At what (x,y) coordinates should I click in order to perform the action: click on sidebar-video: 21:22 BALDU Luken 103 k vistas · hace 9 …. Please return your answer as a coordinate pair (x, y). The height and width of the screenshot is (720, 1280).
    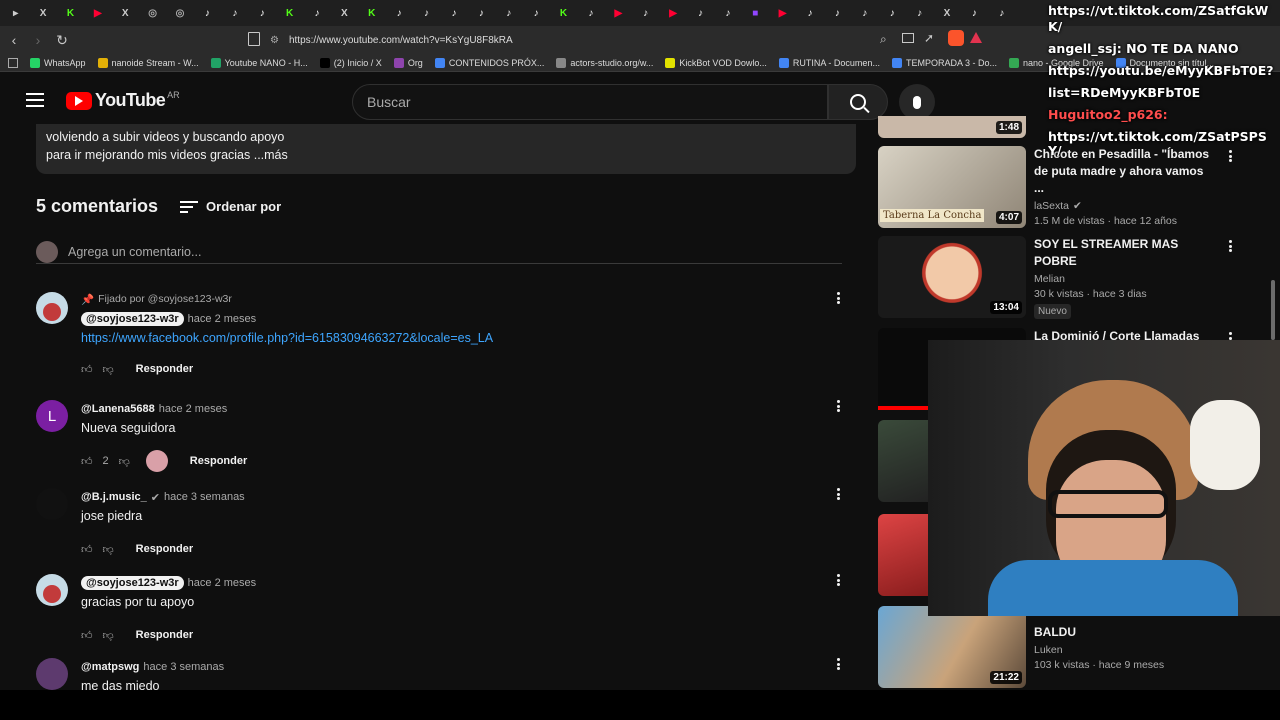
    Looking at the image, I should click on (1056, 648).